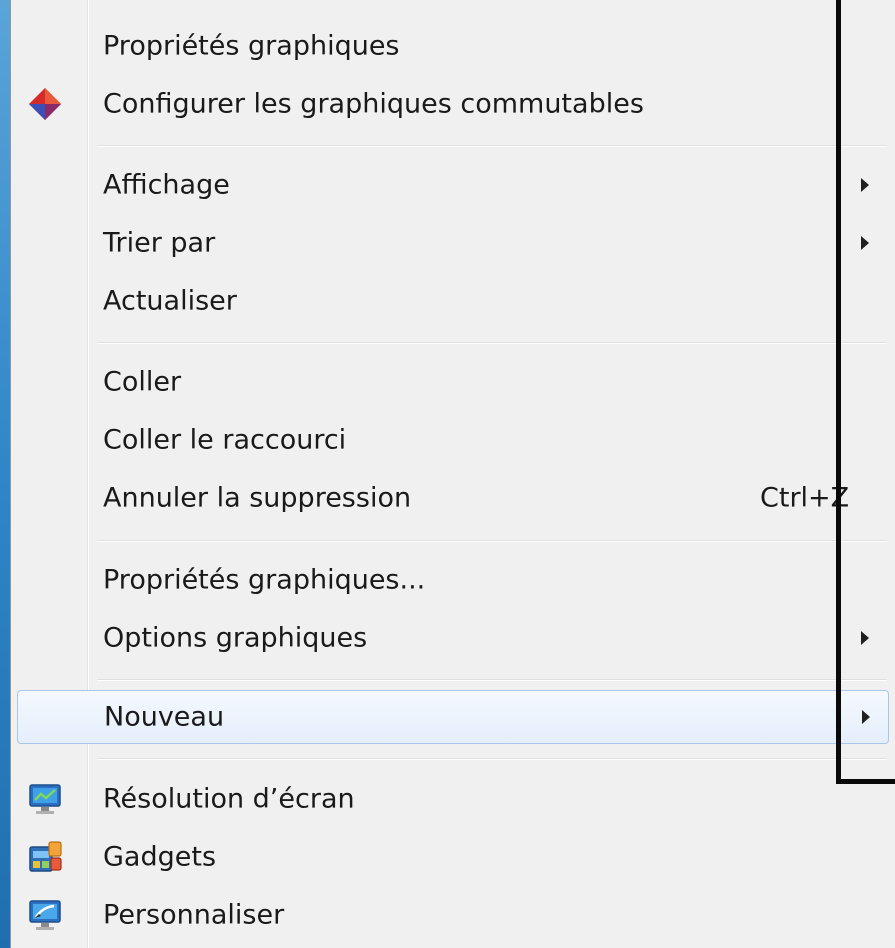  What do you see at coordinates (225, 440) in the screenshot?
I see `menu-item-label: Coller le raccourci` at bounding box center [225, 440].